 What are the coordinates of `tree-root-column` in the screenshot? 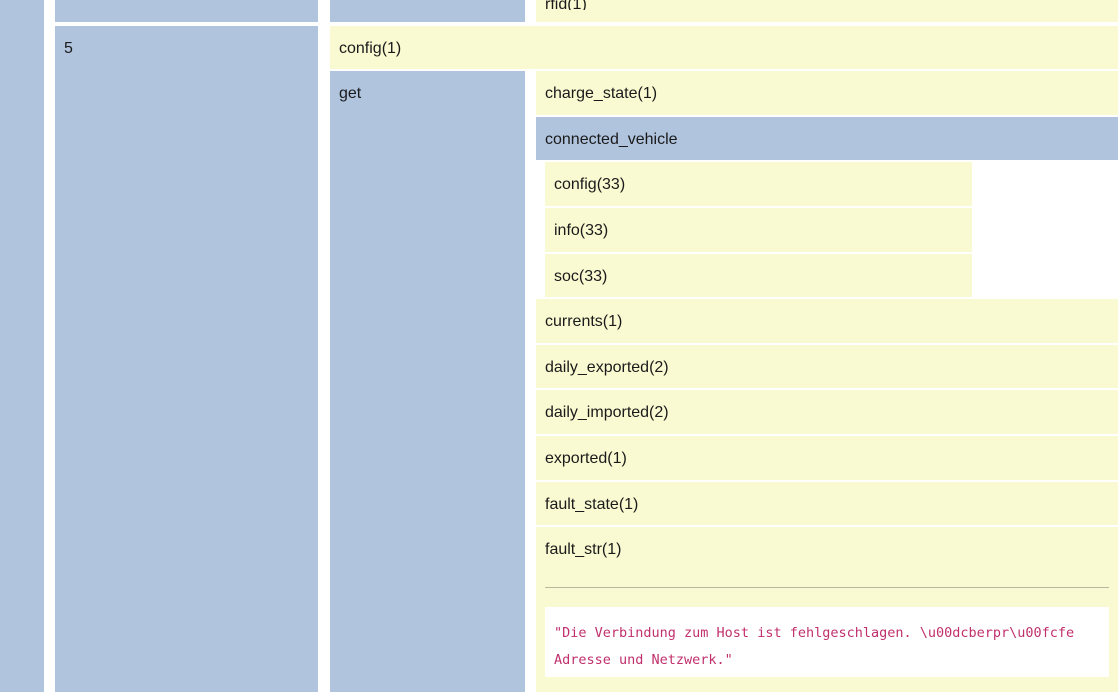 It's located at (22, 346).